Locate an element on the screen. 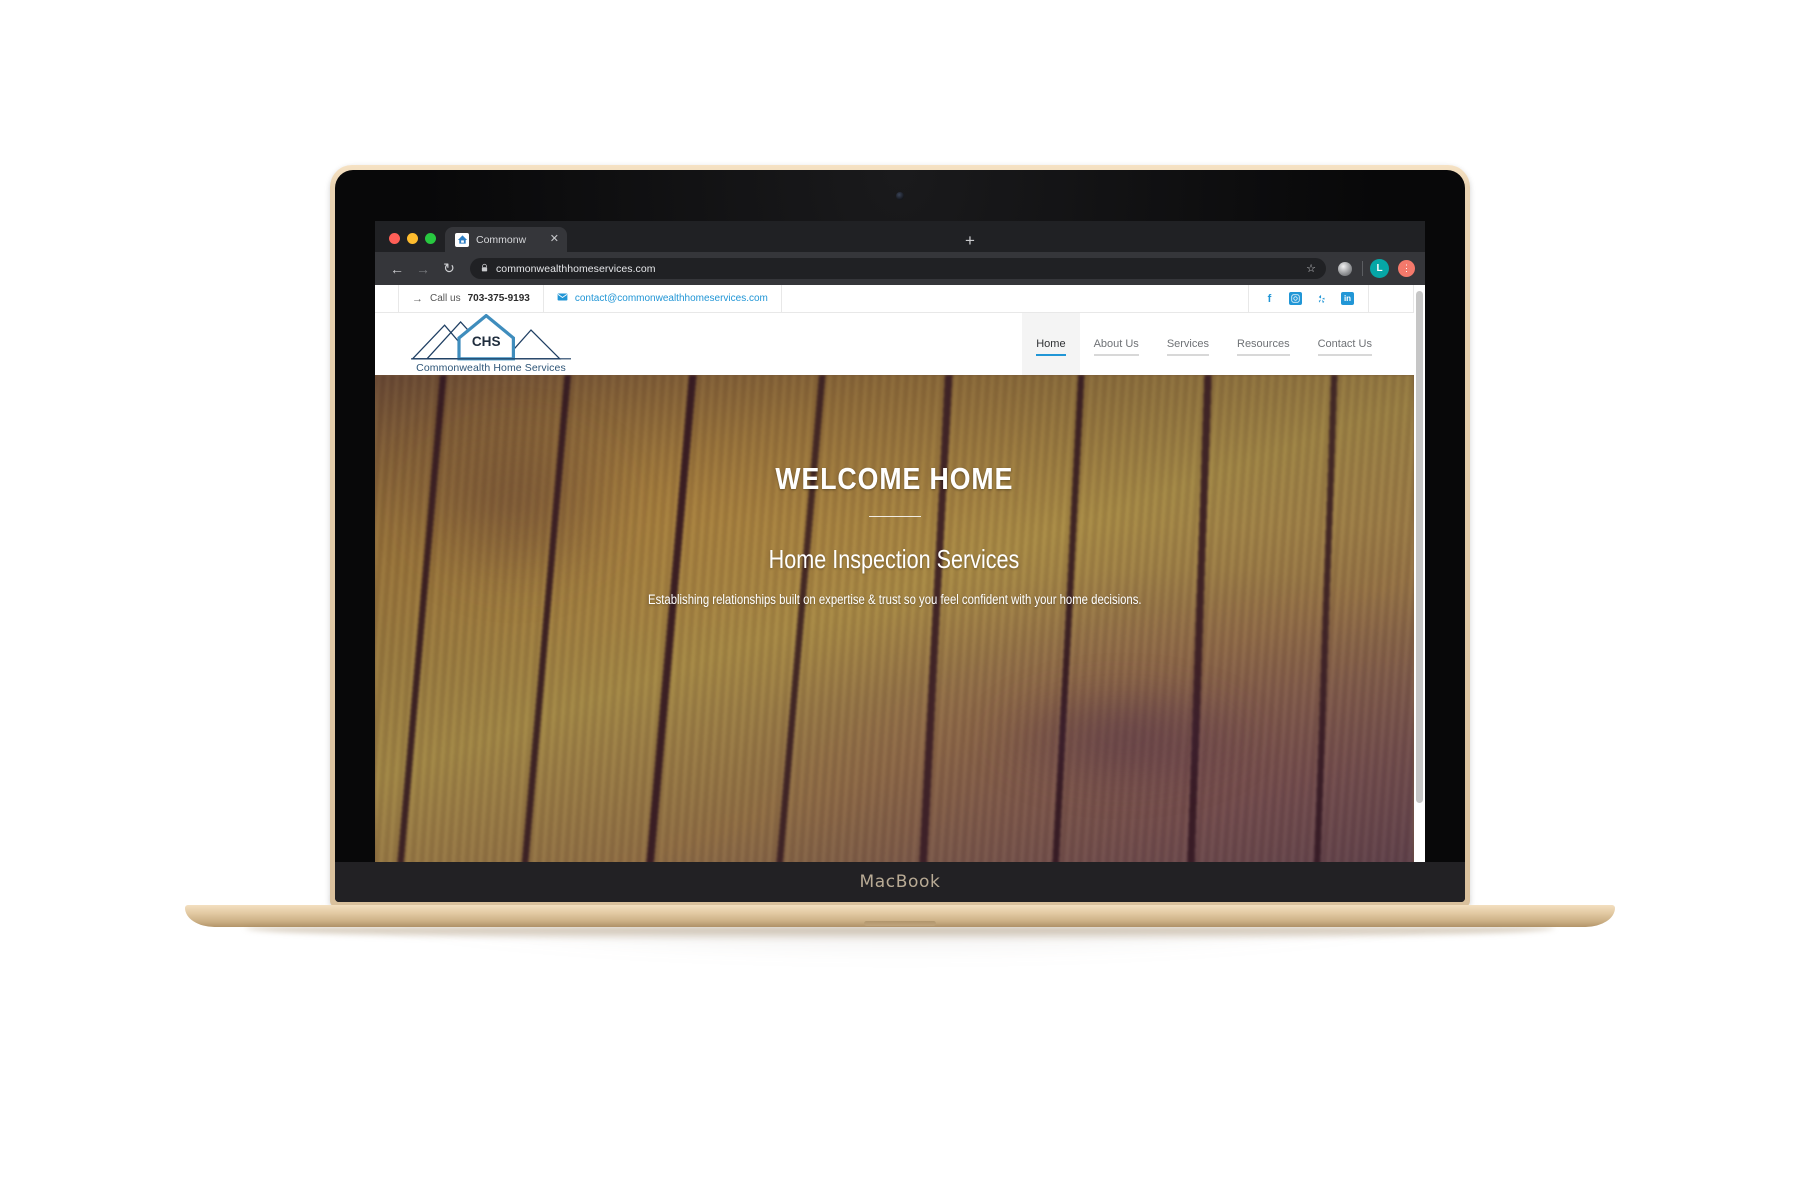  nav-label: About Us is located at coordinates (1116, 344).